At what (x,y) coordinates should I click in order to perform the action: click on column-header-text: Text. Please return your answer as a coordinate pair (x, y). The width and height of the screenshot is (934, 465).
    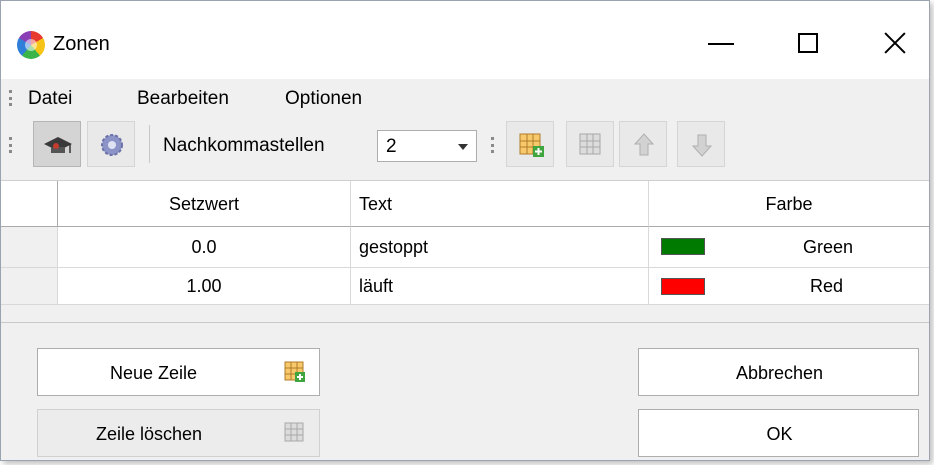
    Looking at the image, I should click on (500, 204).